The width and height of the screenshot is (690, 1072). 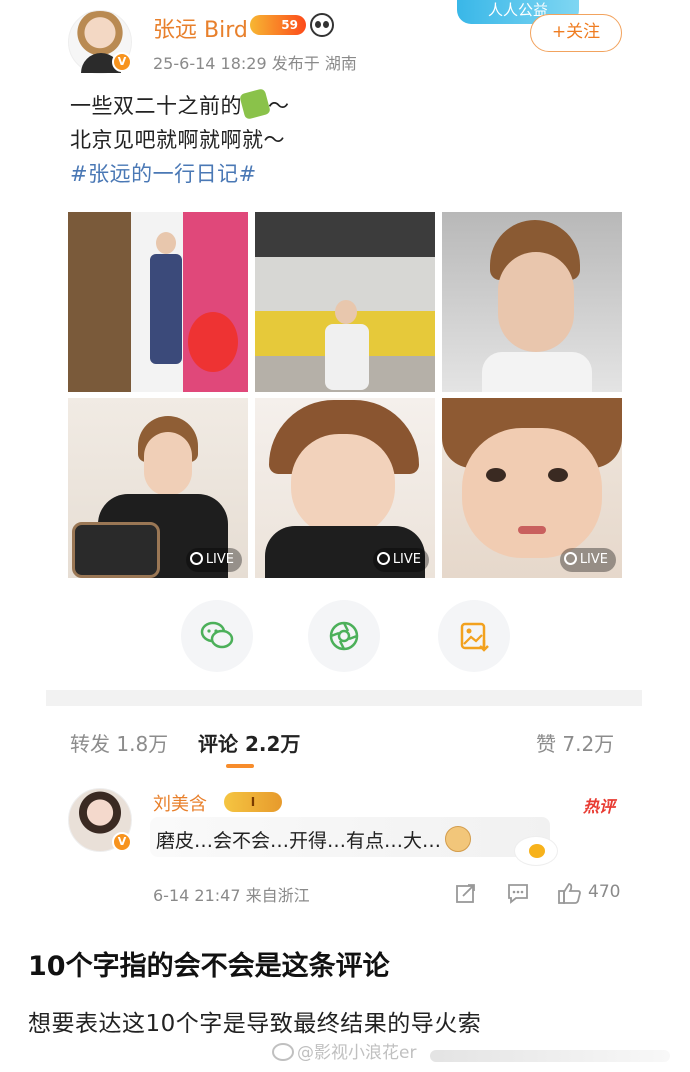 I want to click on poster-username: 张远 Bird, so click(x=200, y=28).